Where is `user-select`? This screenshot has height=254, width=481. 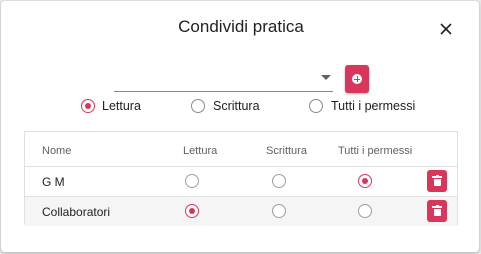 user-select is located at coordinates (223, 79).